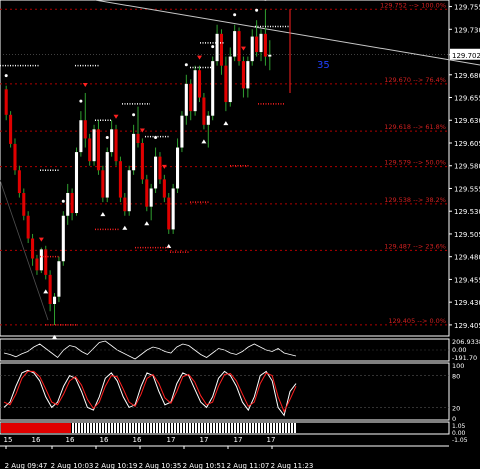  I want to click on time-tick-label: 2 Aug 09:47, so click(26, 465).